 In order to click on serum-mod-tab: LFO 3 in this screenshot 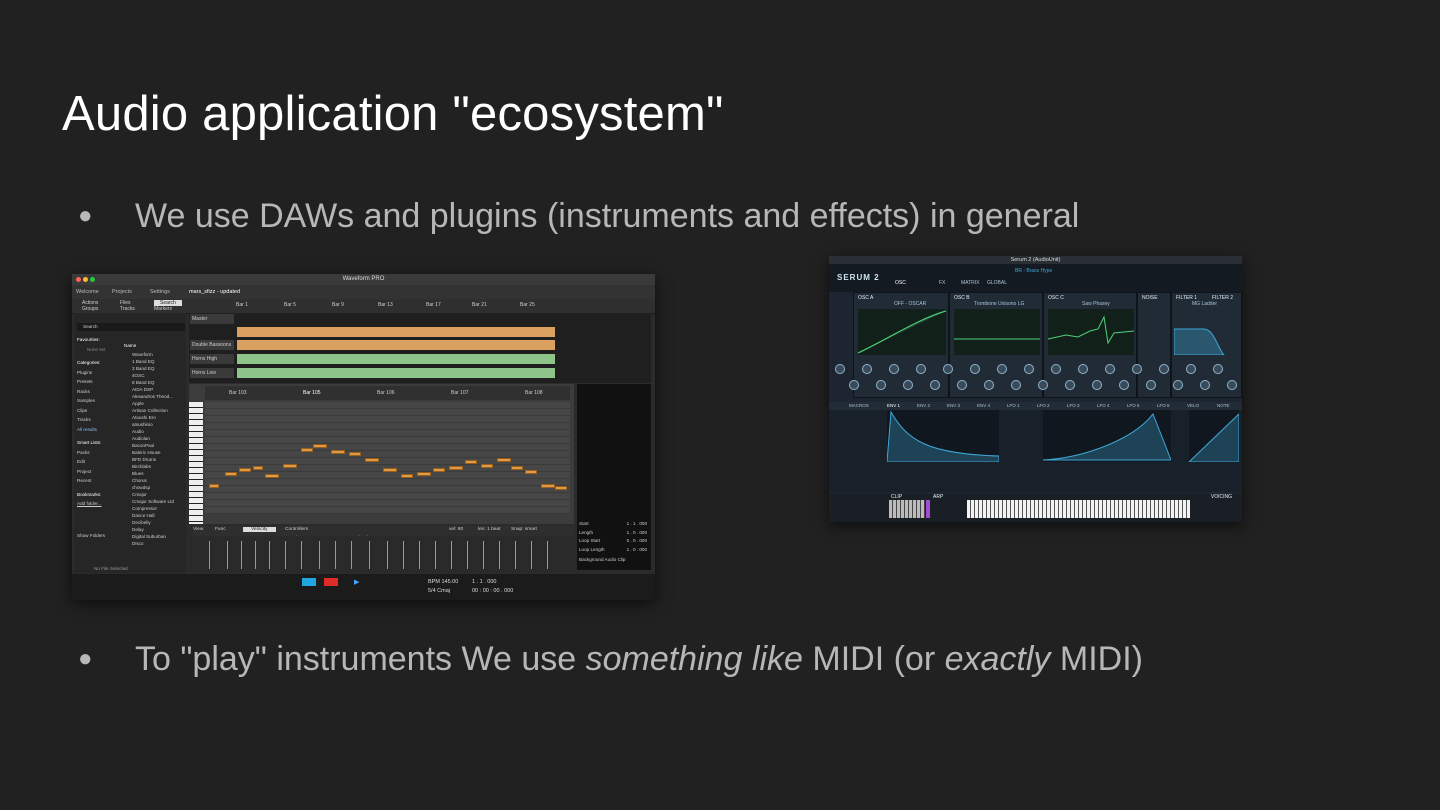, I will do `click(1073, 405)`.